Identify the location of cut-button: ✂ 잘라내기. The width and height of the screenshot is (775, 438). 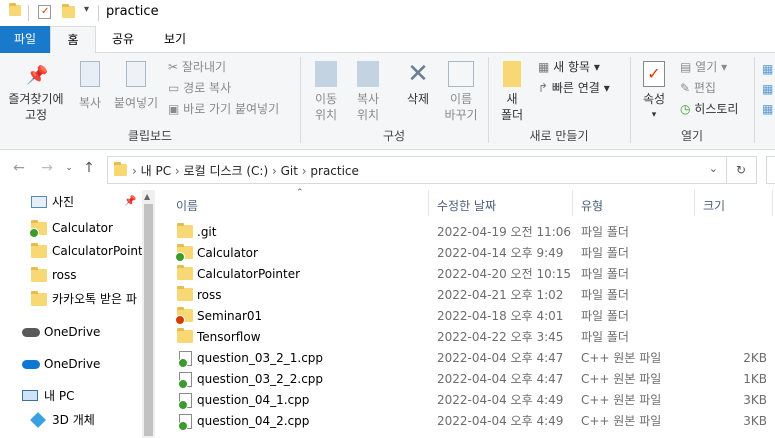
(197, 67).